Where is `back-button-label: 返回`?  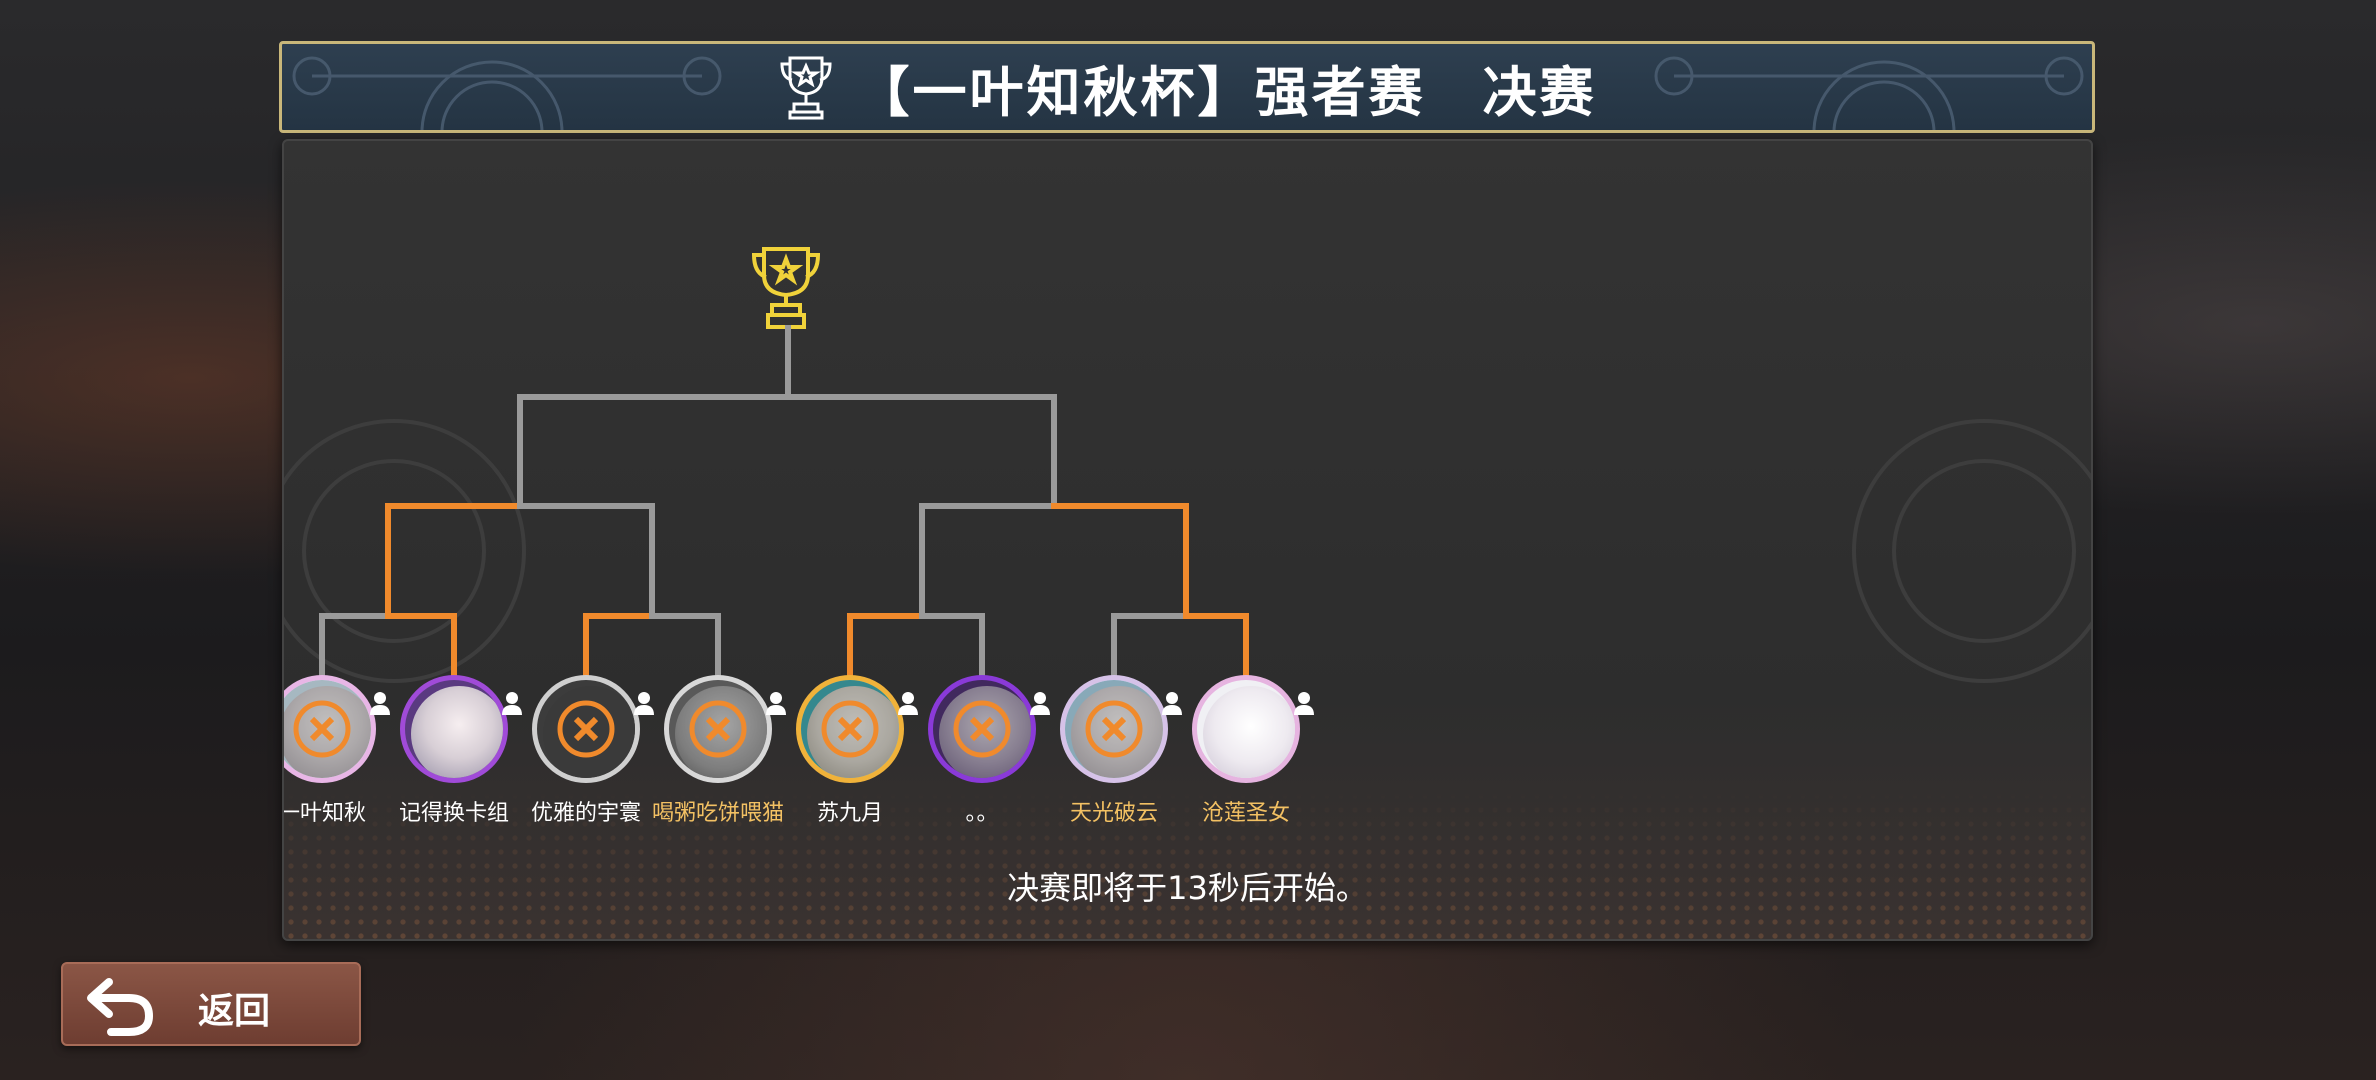 back-button-label: 返回 is located at coordinates (234, 1011).